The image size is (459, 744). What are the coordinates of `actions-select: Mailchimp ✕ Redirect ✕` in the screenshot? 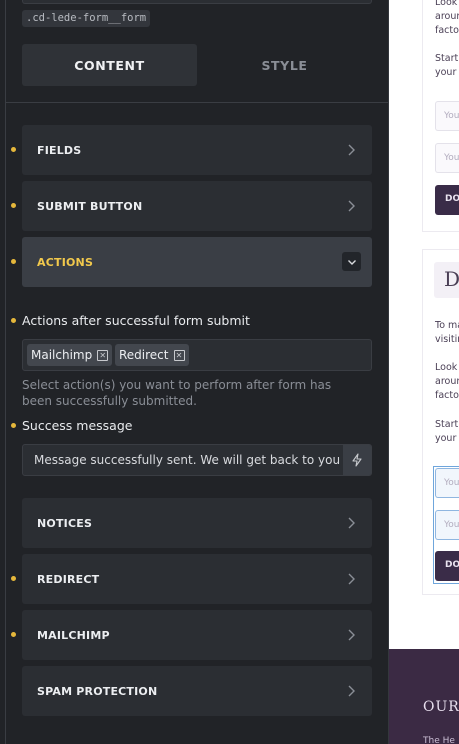 It's located at (197, 355).